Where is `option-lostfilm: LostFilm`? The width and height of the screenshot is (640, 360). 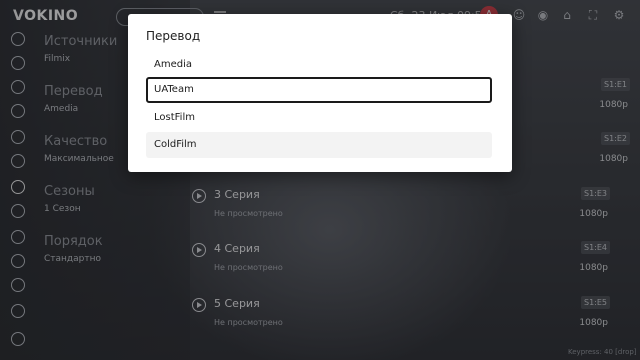 option-lostfilm: LostFilm is located at coordinates (319, 118).